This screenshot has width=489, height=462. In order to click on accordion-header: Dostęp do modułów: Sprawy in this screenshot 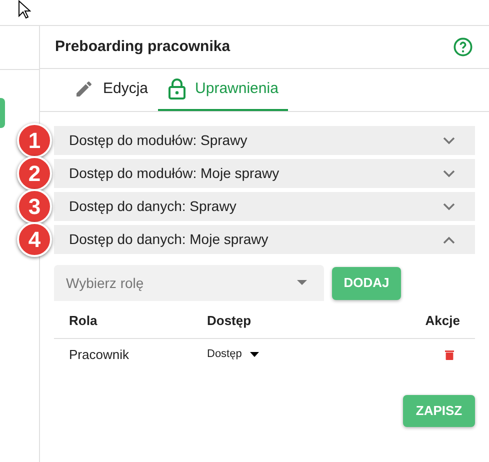, I will do `click(264, 140)`.